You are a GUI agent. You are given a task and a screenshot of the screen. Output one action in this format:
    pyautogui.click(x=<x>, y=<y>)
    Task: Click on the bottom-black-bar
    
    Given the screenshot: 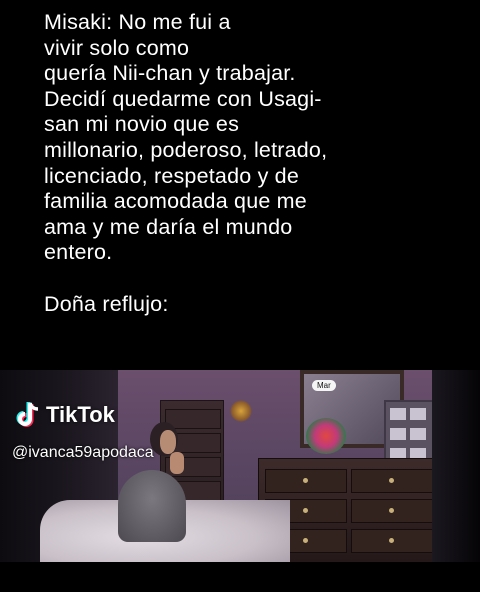 What is the action you would take?
    pyautogui.click(x=240, y=577)
    